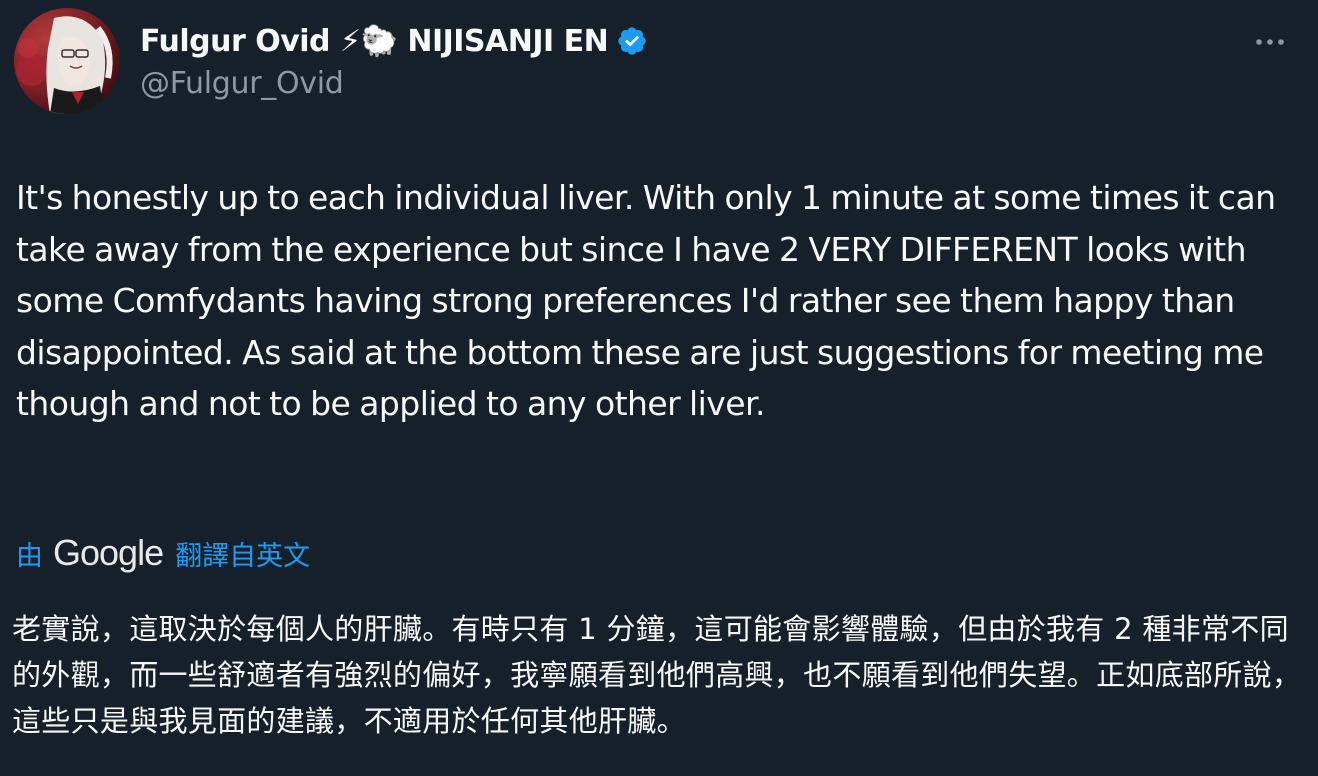 This screenshot has height=776, width=1318. I want to click on translate-source-link: 翻譯自英文, so click(242, 553).